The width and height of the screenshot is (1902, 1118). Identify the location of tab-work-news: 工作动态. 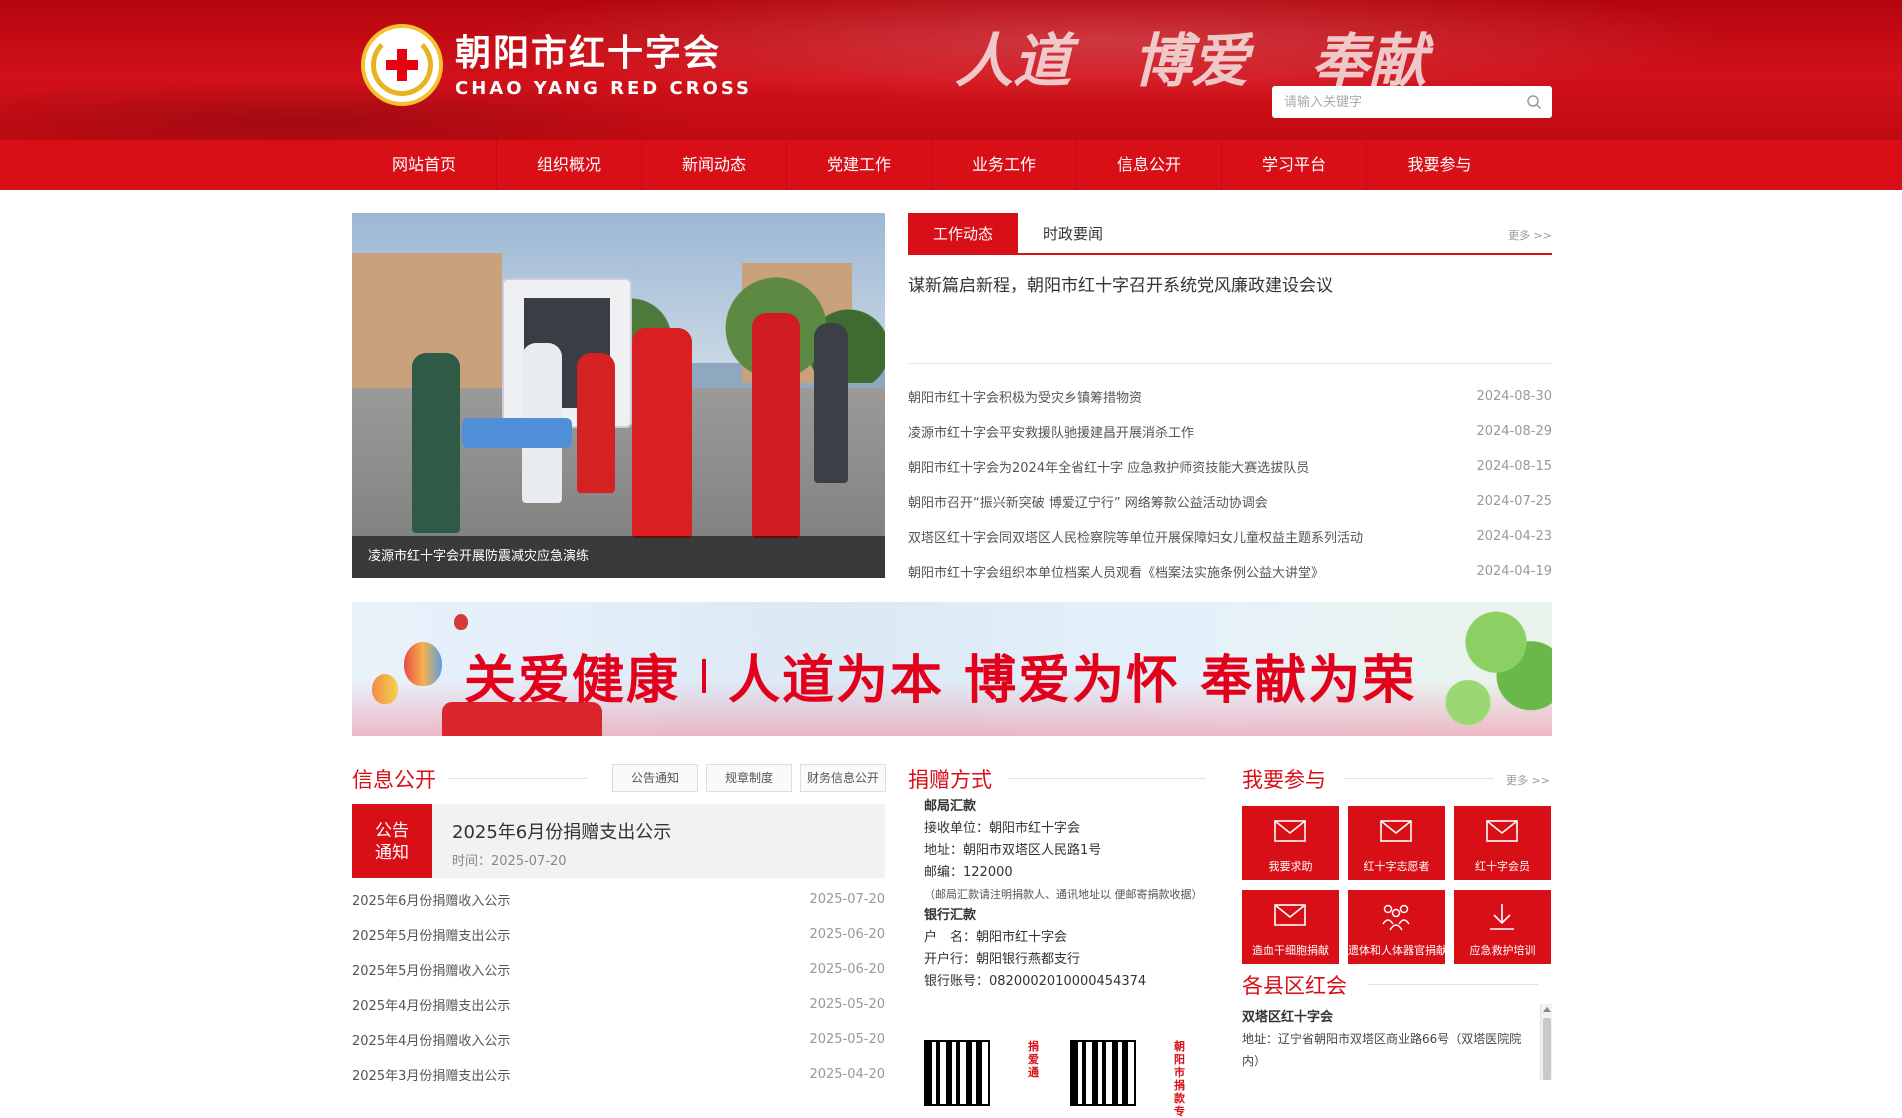
(963, 234).